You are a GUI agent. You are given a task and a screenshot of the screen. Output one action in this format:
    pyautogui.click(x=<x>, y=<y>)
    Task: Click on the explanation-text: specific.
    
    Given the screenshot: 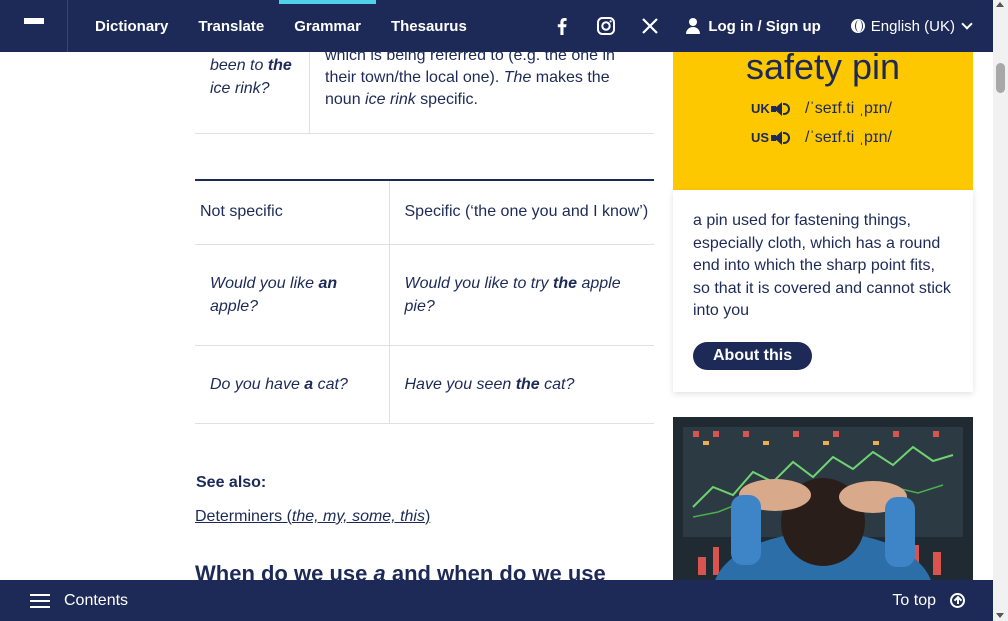 What is the action you would take?
    pyautogui.click(x=446, y=99)
    